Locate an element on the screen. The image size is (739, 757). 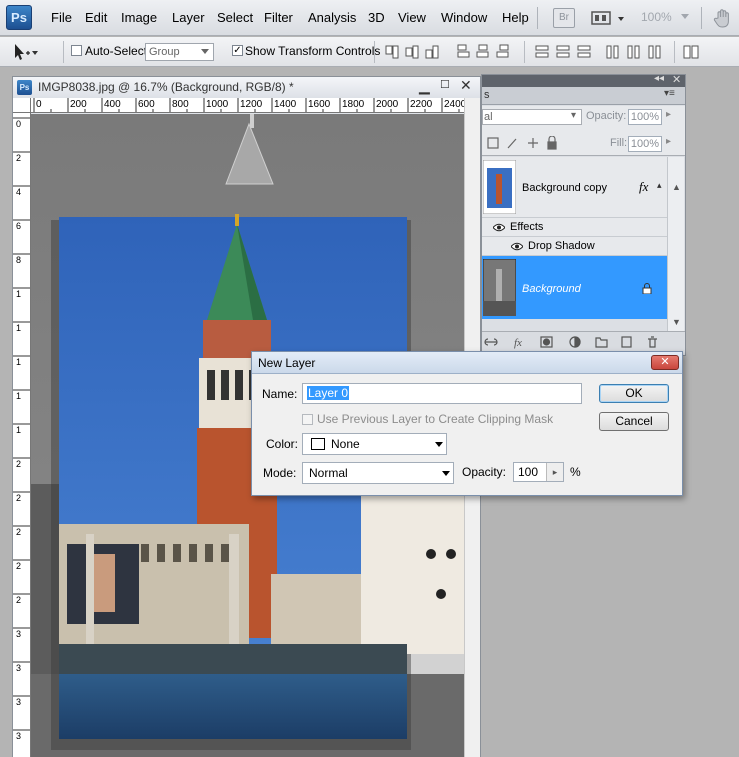
color-swatch is located at coordinates (318, 444).